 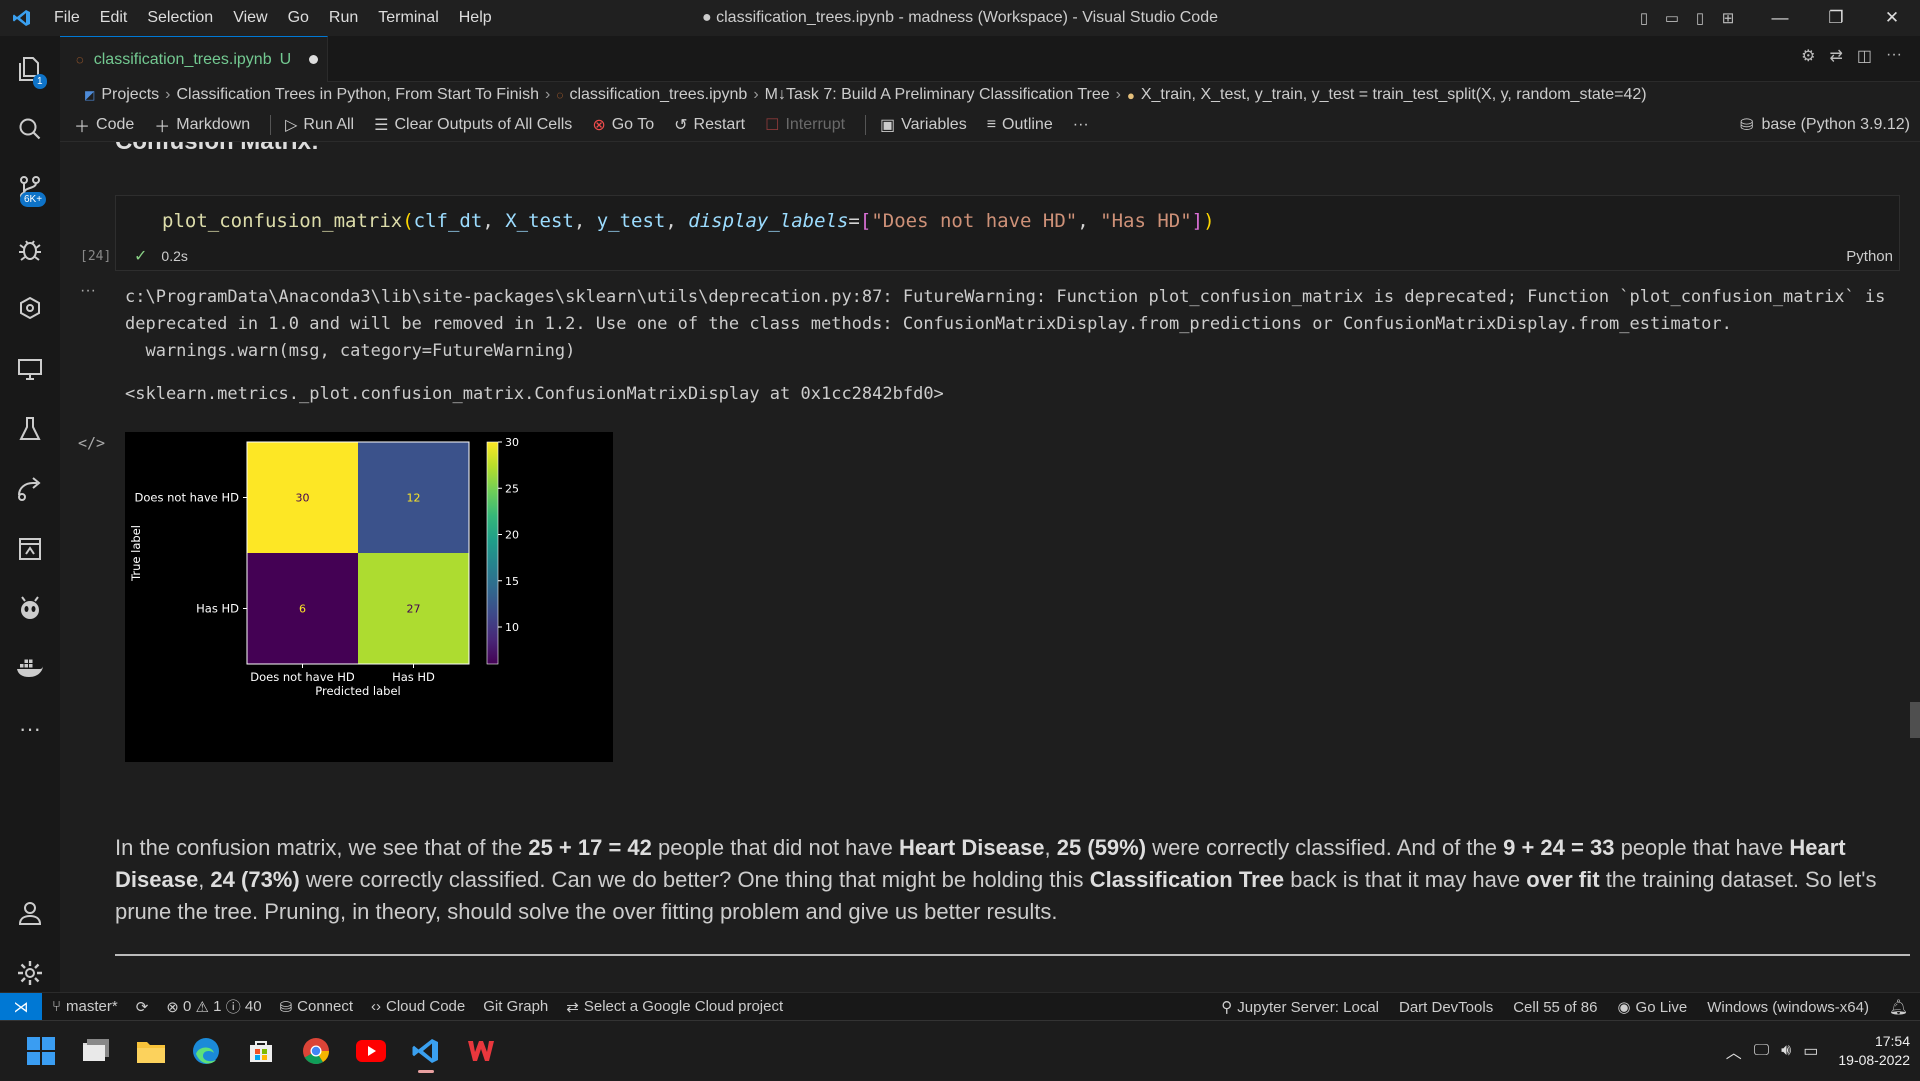 What do you see at coordinates (1892, 18) in the screenshot?
I see `close-button: ✕` at bounding box center [1892, 18].